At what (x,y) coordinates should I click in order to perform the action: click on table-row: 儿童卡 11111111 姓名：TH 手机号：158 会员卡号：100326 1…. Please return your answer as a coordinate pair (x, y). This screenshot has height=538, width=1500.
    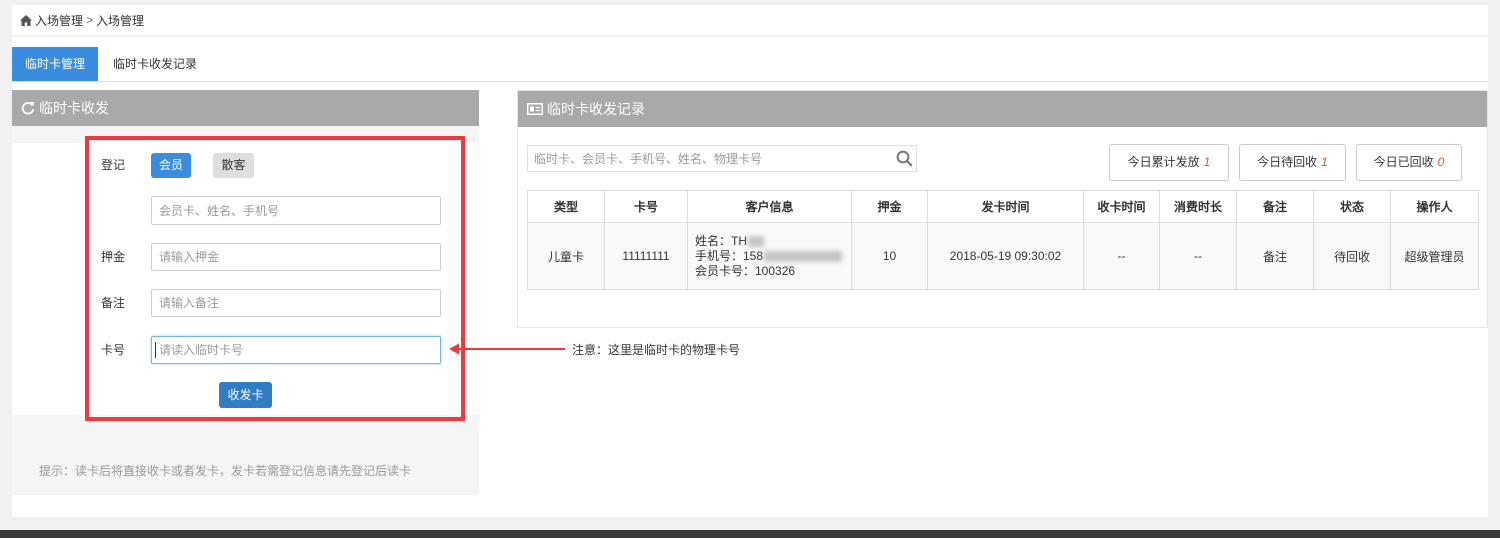
    Looking at the image, I should click on (1003, 256).